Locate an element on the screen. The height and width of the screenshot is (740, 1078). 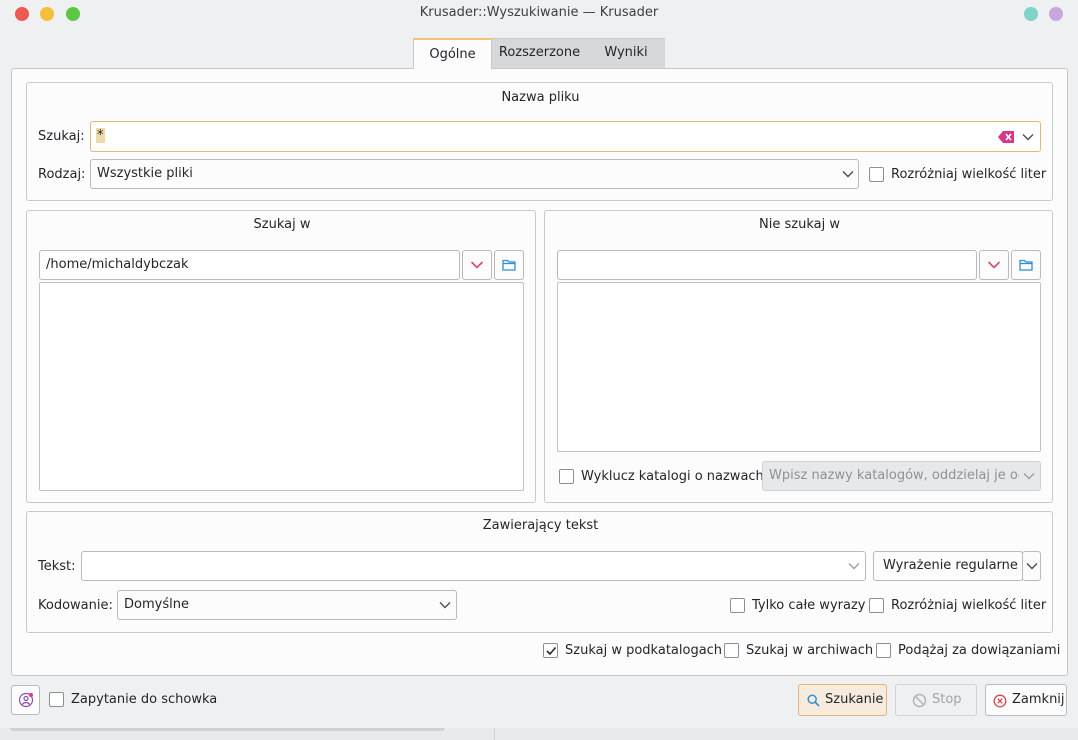
whole-words-label: Tylko całe wyrazy is located at coordinates (809, 605).